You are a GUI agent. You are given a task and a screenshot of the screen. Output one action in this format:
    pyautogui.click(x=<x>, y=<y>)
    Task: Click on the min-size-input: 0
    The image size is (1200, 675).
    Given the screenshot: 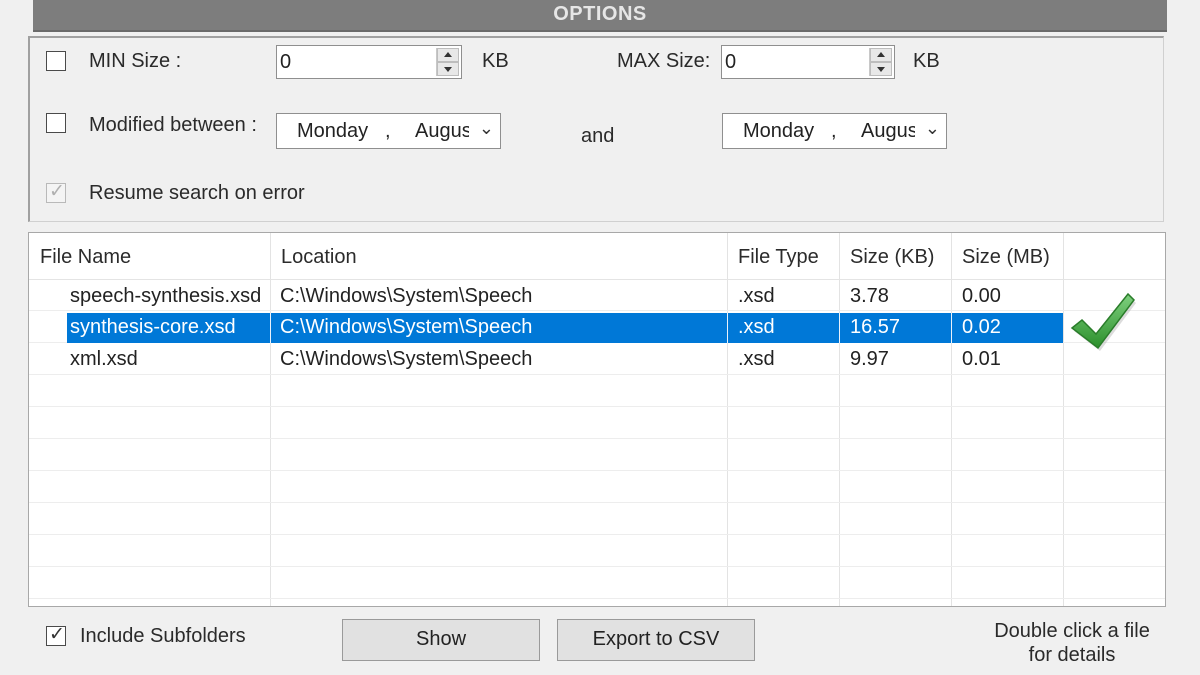 What is the action you would take?
    pyautogui.click(x=369, y=62)
    